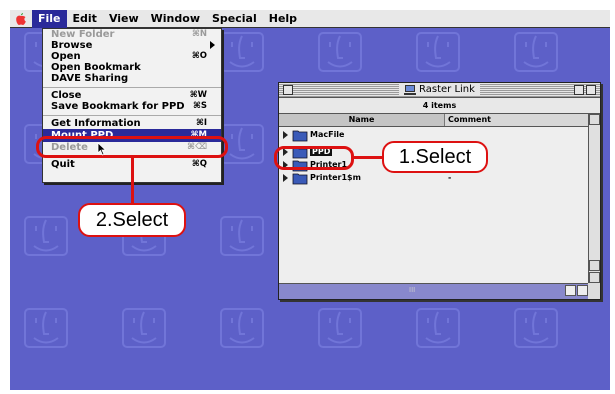 The width and height of the screenshot is (615, 394). I want to click on highlight-ring-mount, so click(132, 147).